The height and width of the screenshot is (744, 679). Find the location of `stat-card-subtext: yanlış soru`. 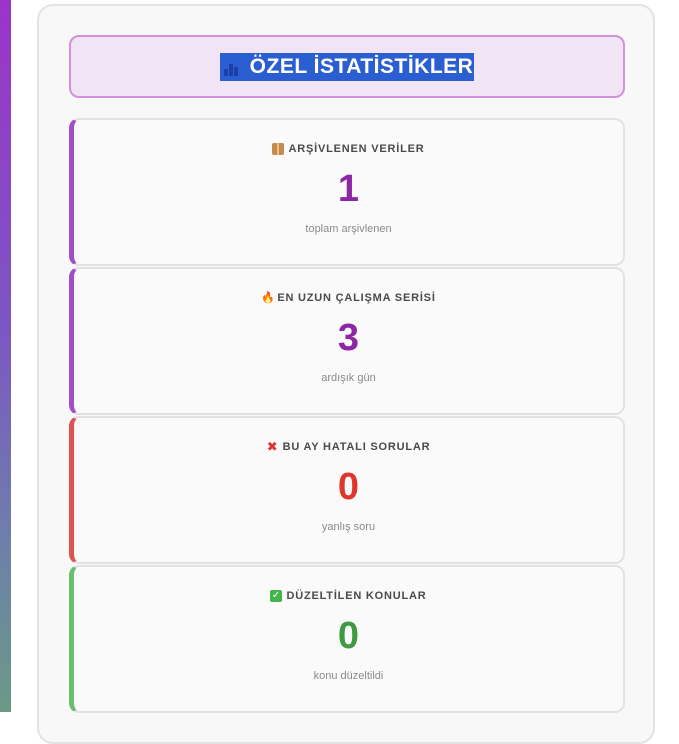

stat-card-subtext: yanlış soru is located at coordinates (348, 527).